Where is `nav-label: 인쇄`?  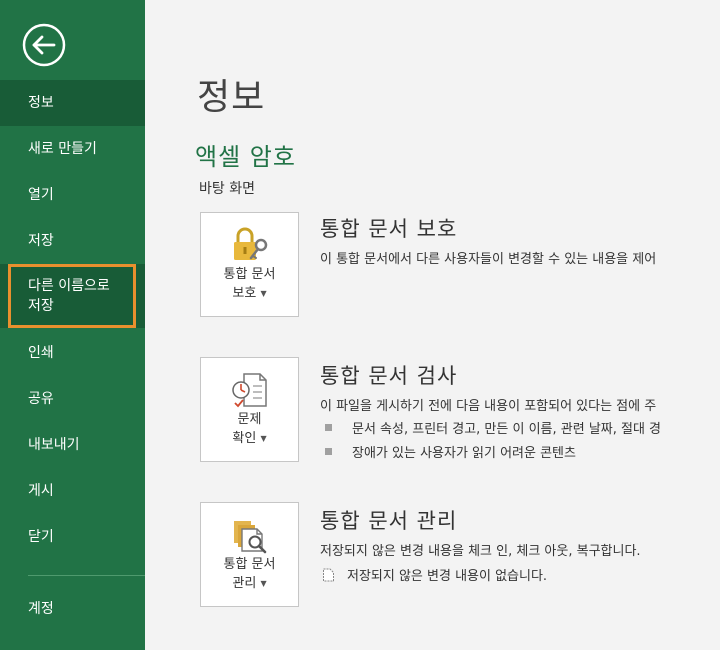 nav-label: 인쇄 is located at coordinates (41, 353).